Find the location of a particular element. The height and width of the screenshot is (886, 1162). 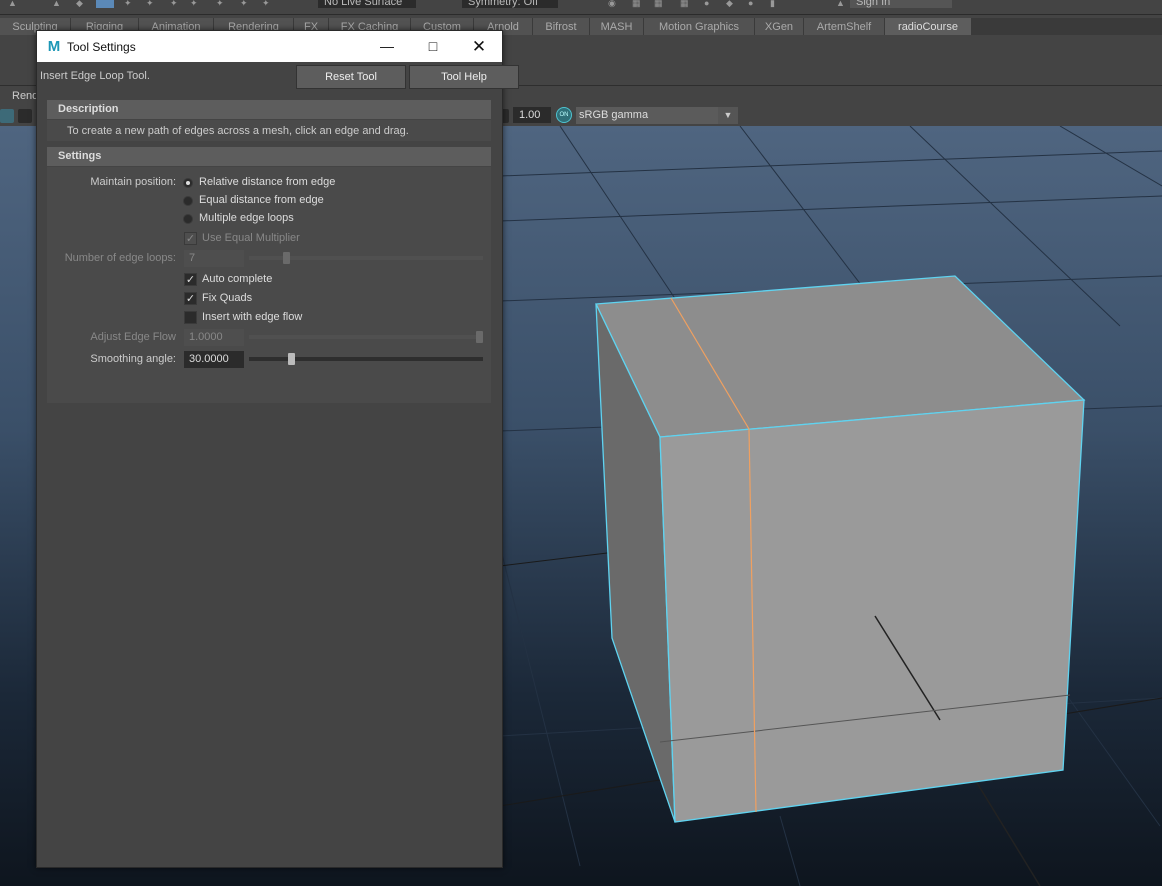

title-bar: M Tool Settings — □ ✕ is located at coordinates (269, 46).